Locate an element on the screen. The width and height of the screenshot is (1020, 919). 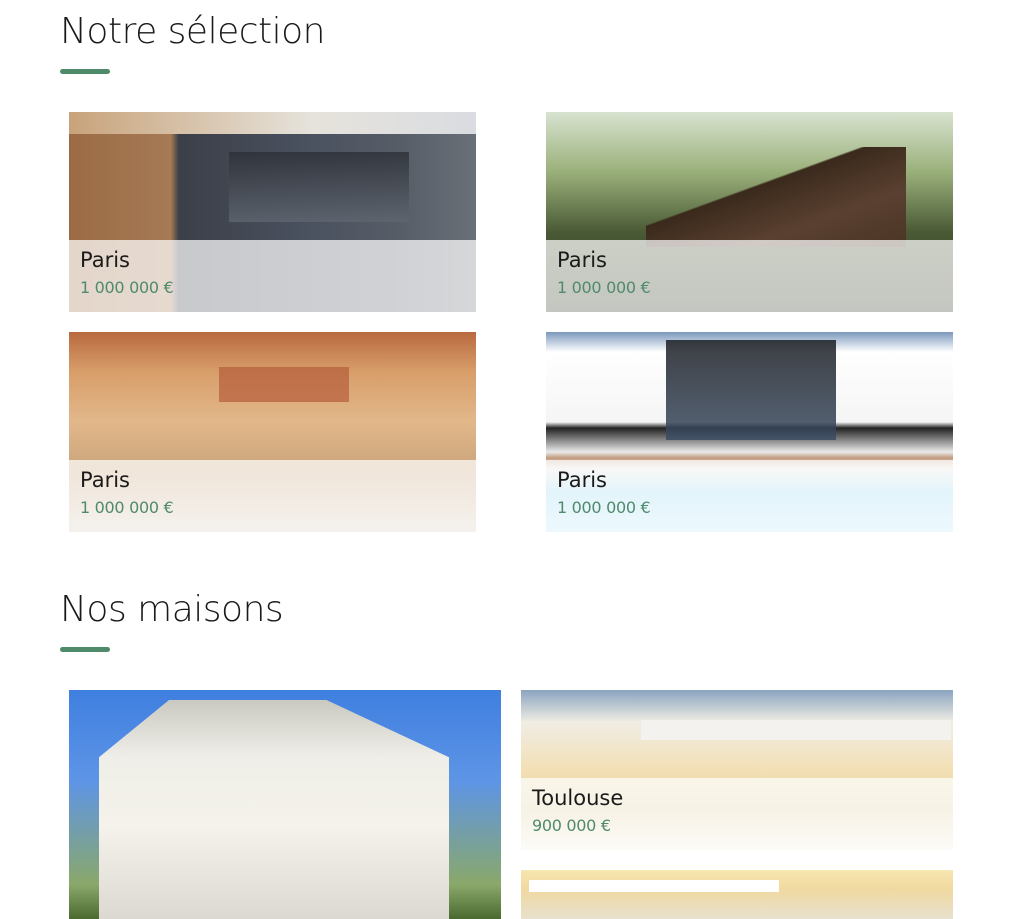
card-caption: Toulouse 900 000 € is located at coordinates (737, 814).